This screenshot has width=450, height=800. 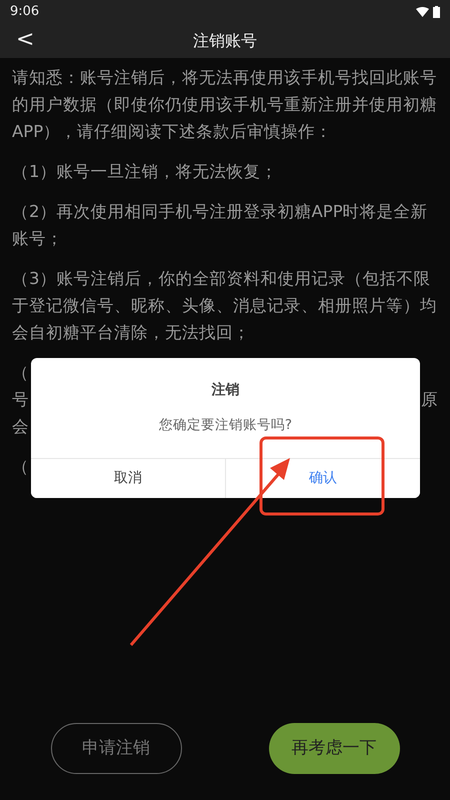 What do you see at coordinates (116, 748) in the screenshot?
I see `apply-cancel-button: 申请注销` at bounding box center [116, 748].